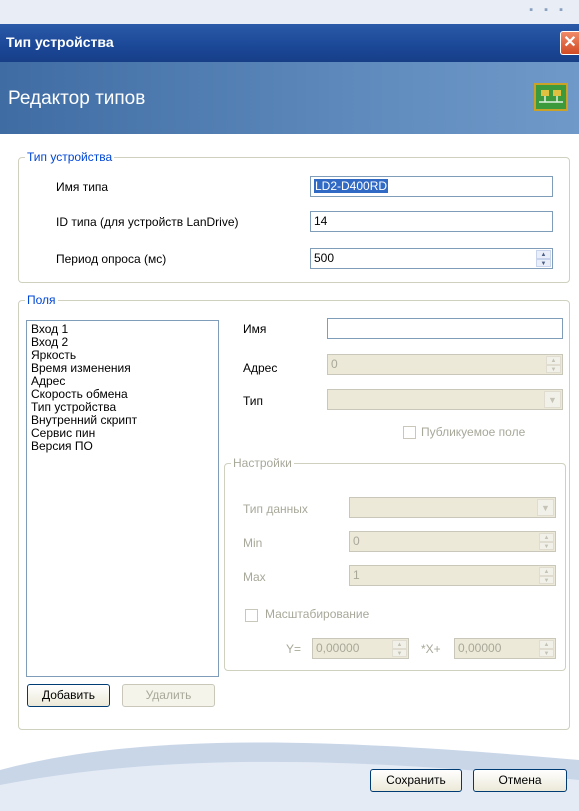  What do you see at coordinates (253, 401) in the screenshot?
I see `field-type-label: Тип` at bounding box center [253, 401].